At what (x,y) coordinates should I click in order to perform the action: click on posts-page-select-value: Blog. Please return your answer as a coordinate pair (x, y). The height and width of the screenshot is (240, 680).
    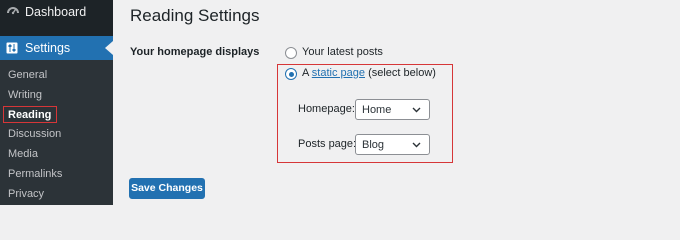
    Looking at the image, I should click on (373, 145).